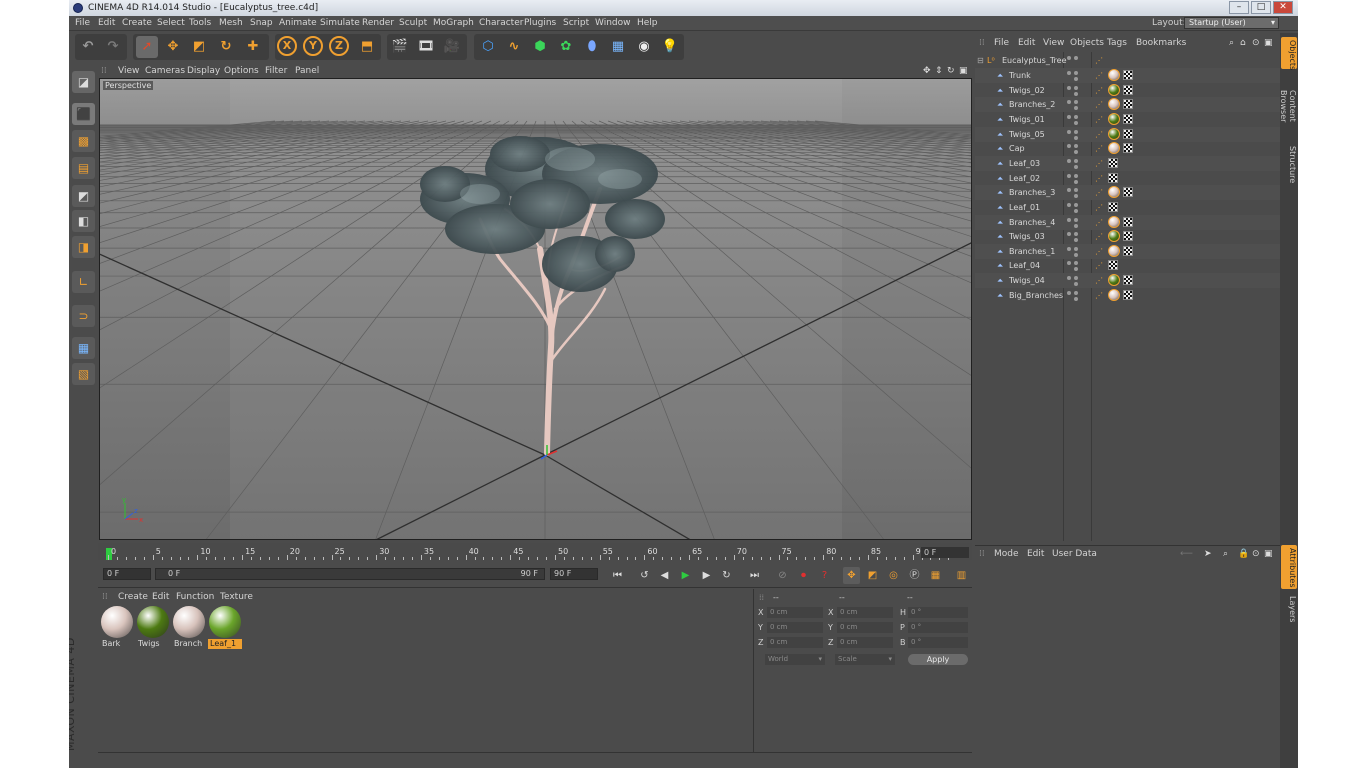 The width and height of the screenshot is (1366, 768). What do you see at coordinates (664, 575) in the screenshot?
I see `previous-frame-icon: ◀` at bounding box center [664, 575].